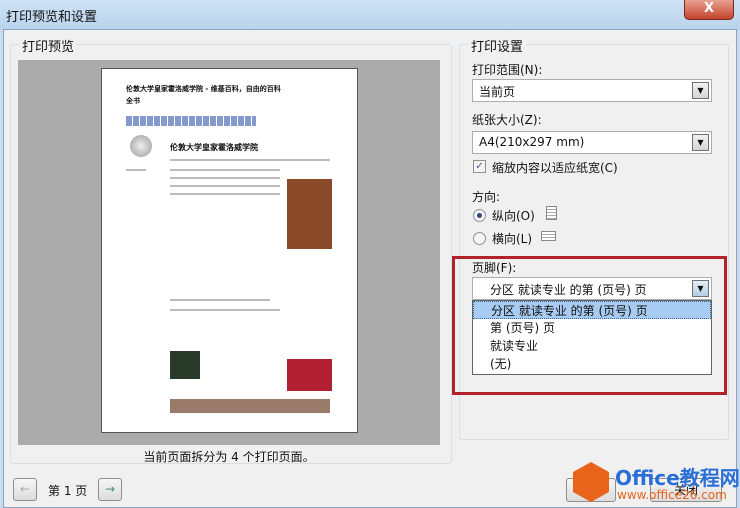 The height and width of the screenshot is (508, 740). What do you see at coordinates (568, 290) in the screenshot?
I see `footer-value: 分区 就读专业 的第 (页号) 页` at bounding box center [568, 290].